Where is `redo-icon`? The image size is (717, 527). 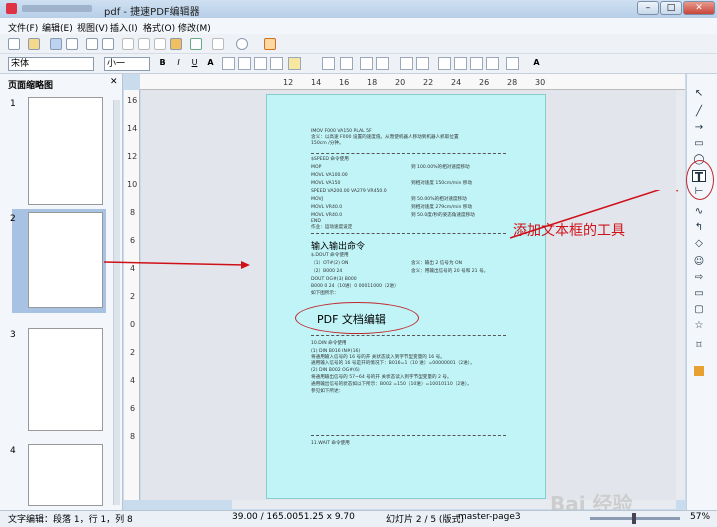
redo-icon is located at coordinates (218, 44).